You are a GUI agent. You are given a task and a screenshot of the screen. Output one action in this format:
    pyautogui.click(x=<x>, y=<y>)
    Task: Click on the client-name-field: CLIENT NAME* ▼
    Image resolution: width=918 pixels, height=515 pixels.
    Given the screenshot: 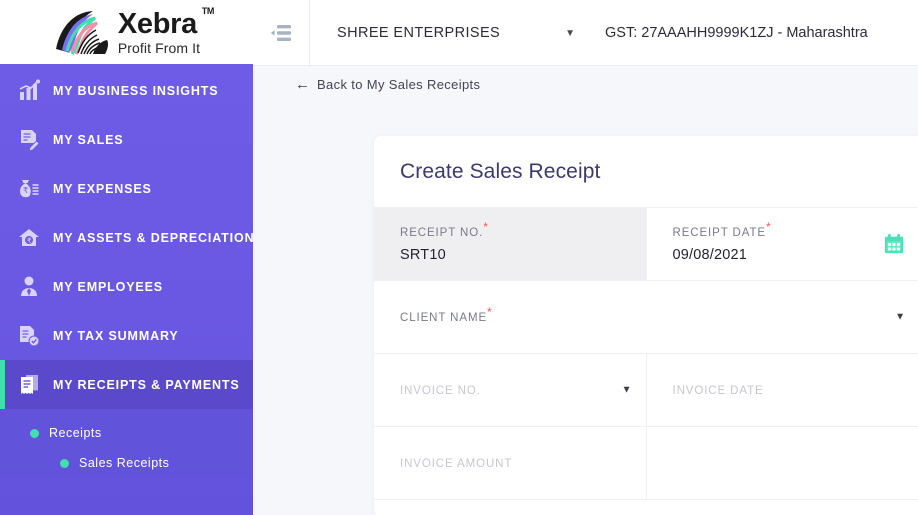 What is the action you would take?
    pyautogui.click(x=646, y=317)
    